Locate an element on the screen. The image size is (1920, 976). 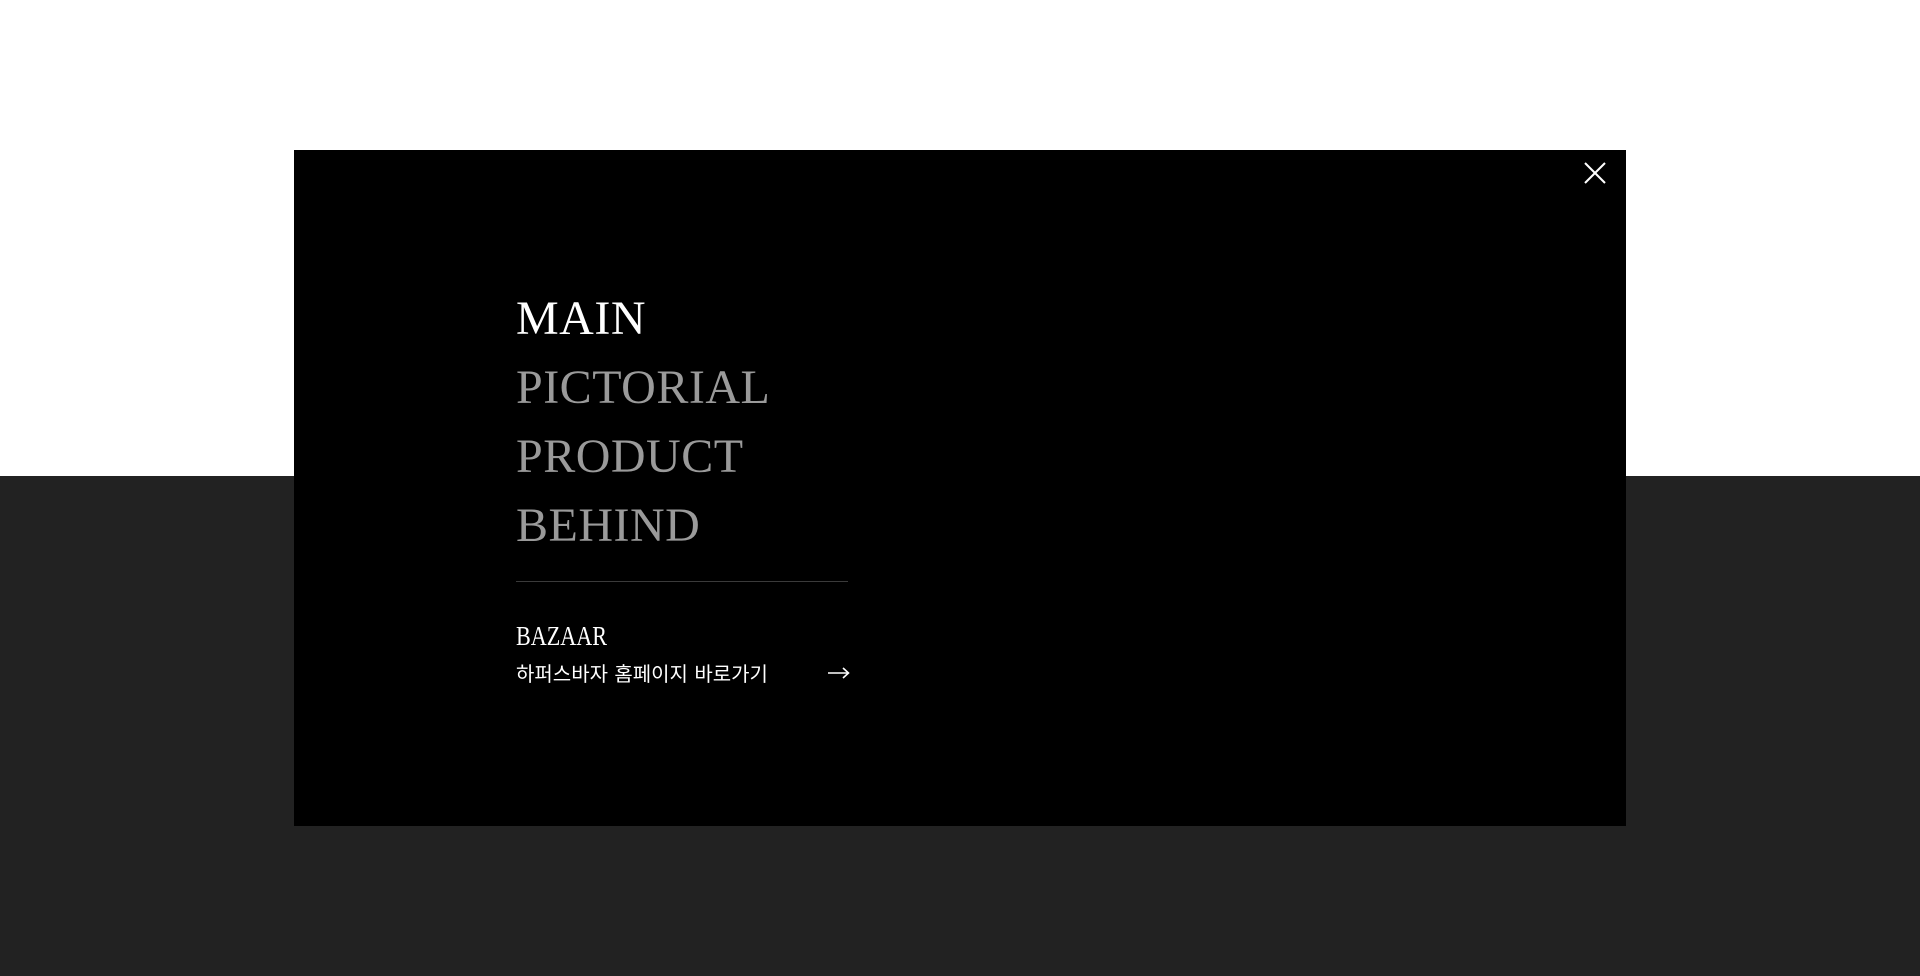
bazaar-link-label: 하퍼스바자 홈페이지 바로가기 is located at coordinates (642, 674).